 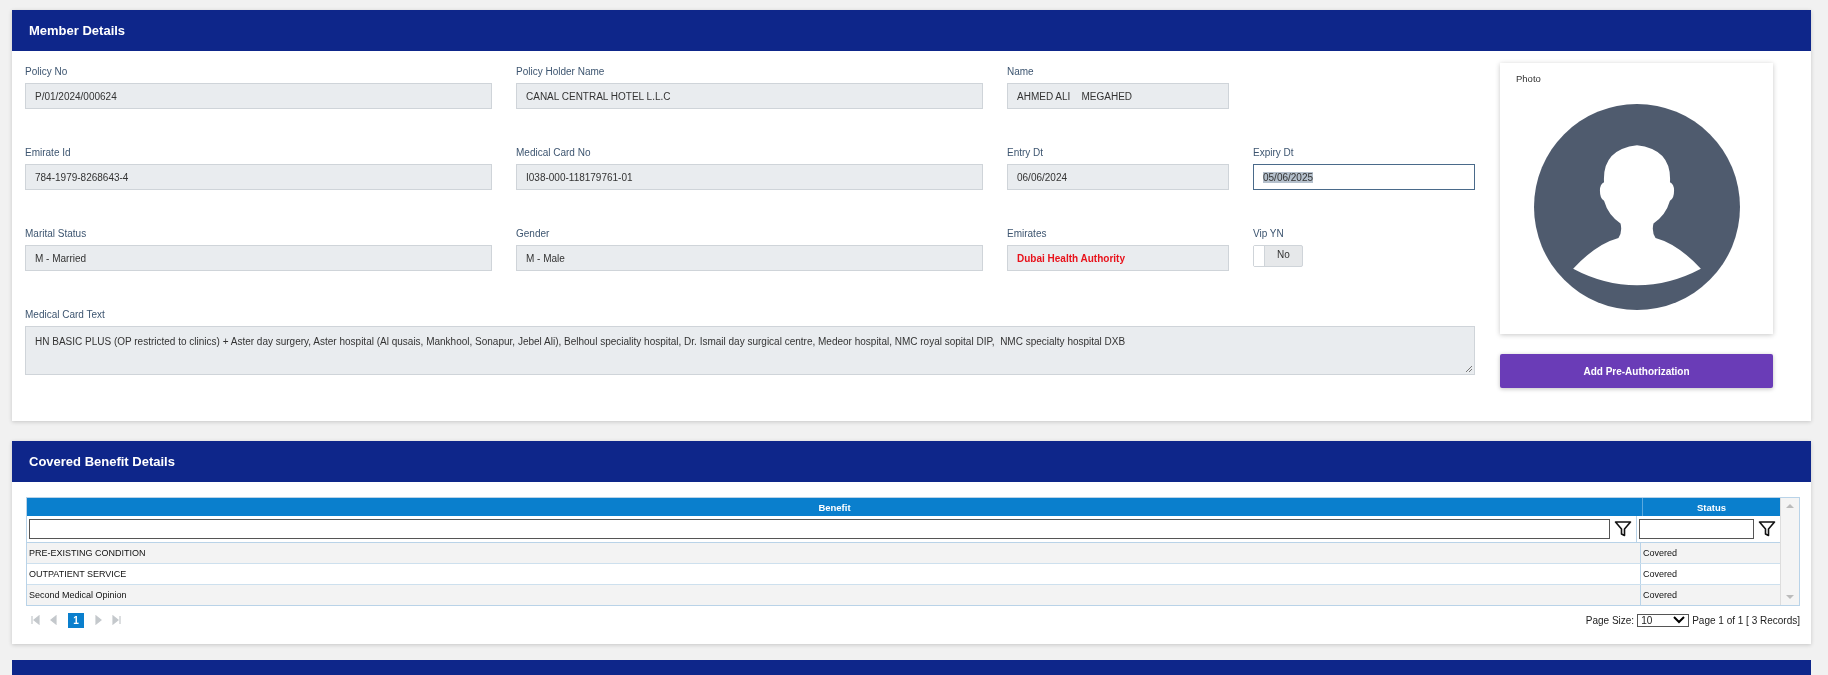 What do you see at coordinates (749, 258) in the screenshot?
I see `input-field: M - Male` at bounding box center [749, 258].